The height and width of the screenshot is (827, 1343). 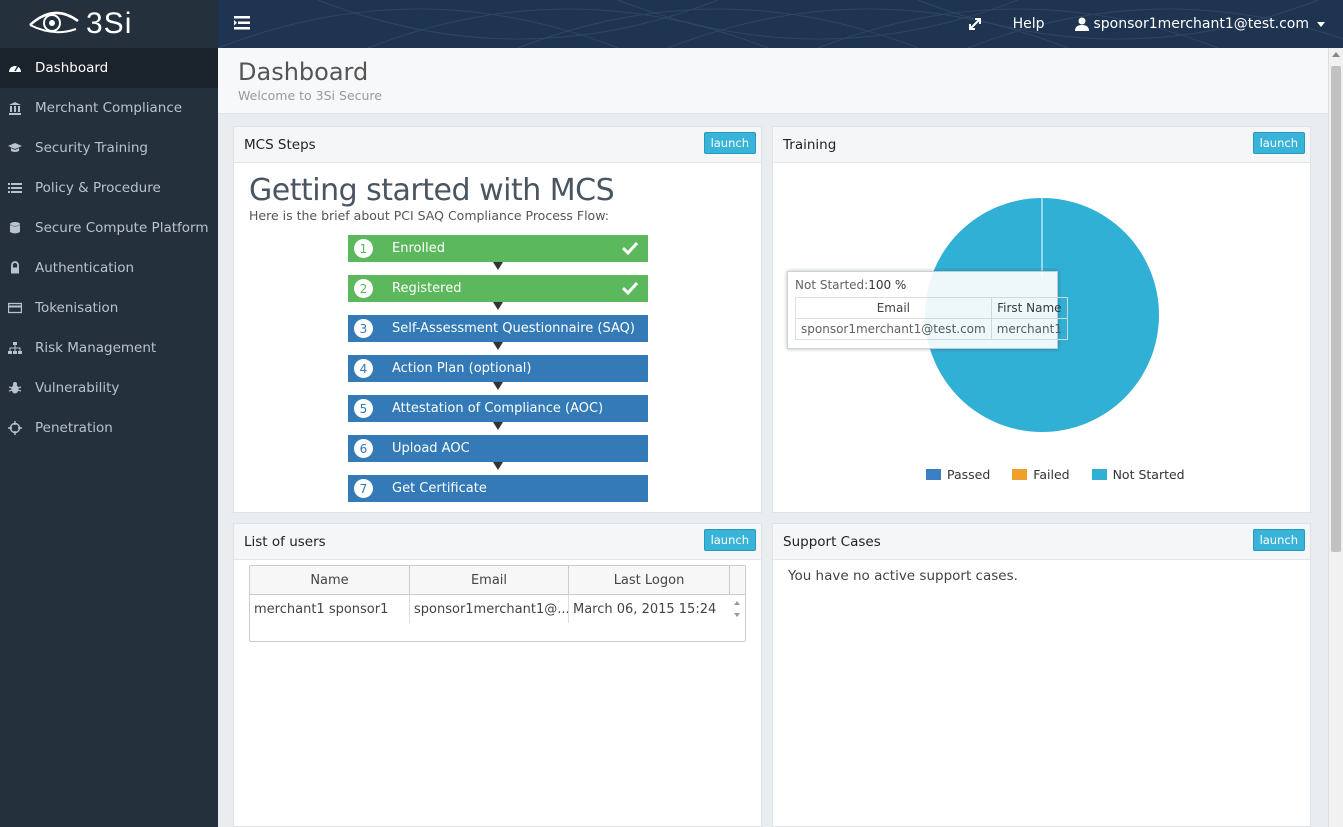 What do you see at coordinates (1029, 308) in the screenshot?
I see `tooltip-col-first-name: First Name` at bounding box center [1029, 308].